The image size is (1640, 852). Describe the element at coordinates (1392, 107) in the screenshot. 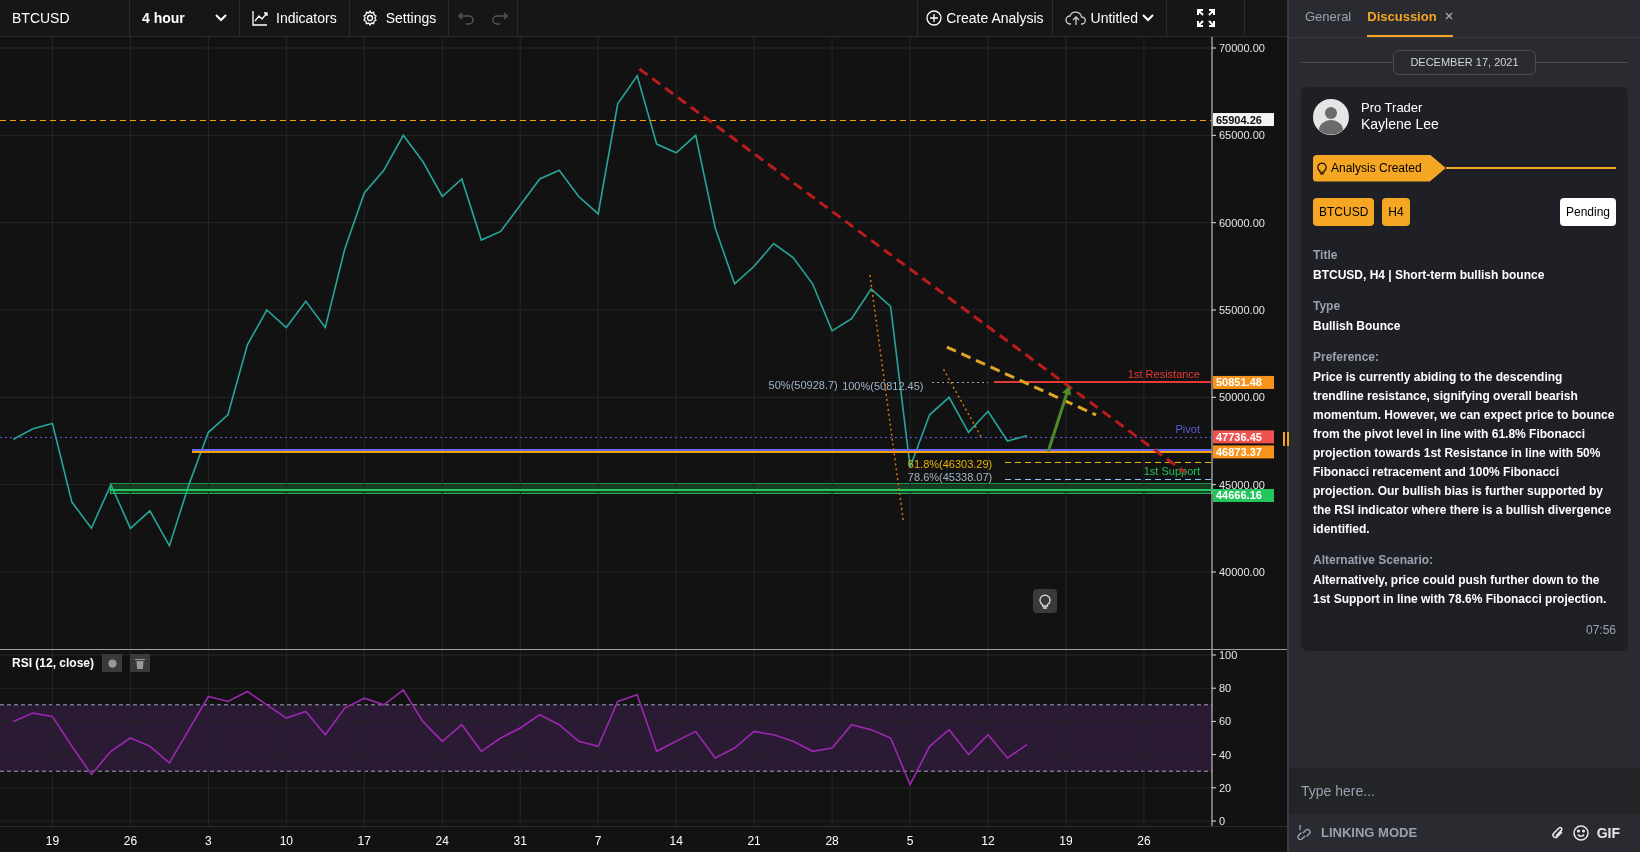

I see `author-role: Pro Trader` at that location.